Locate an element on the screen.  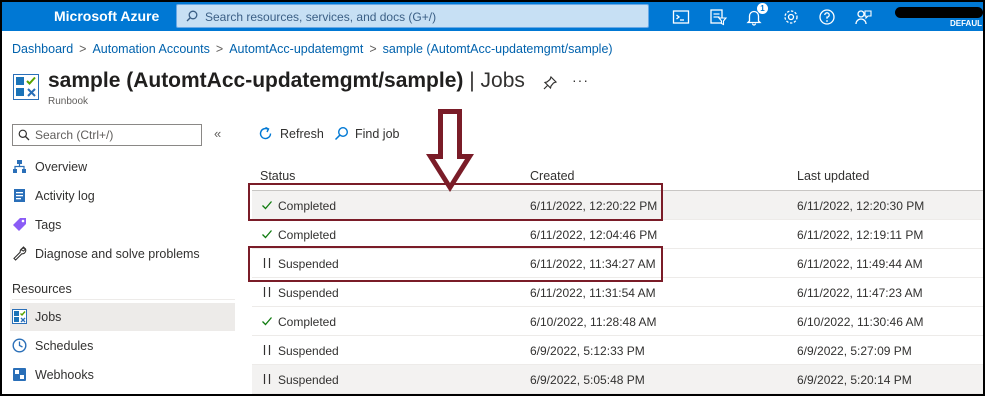
sidebar-item-tags: Tags is located at coordinates (122, 225).